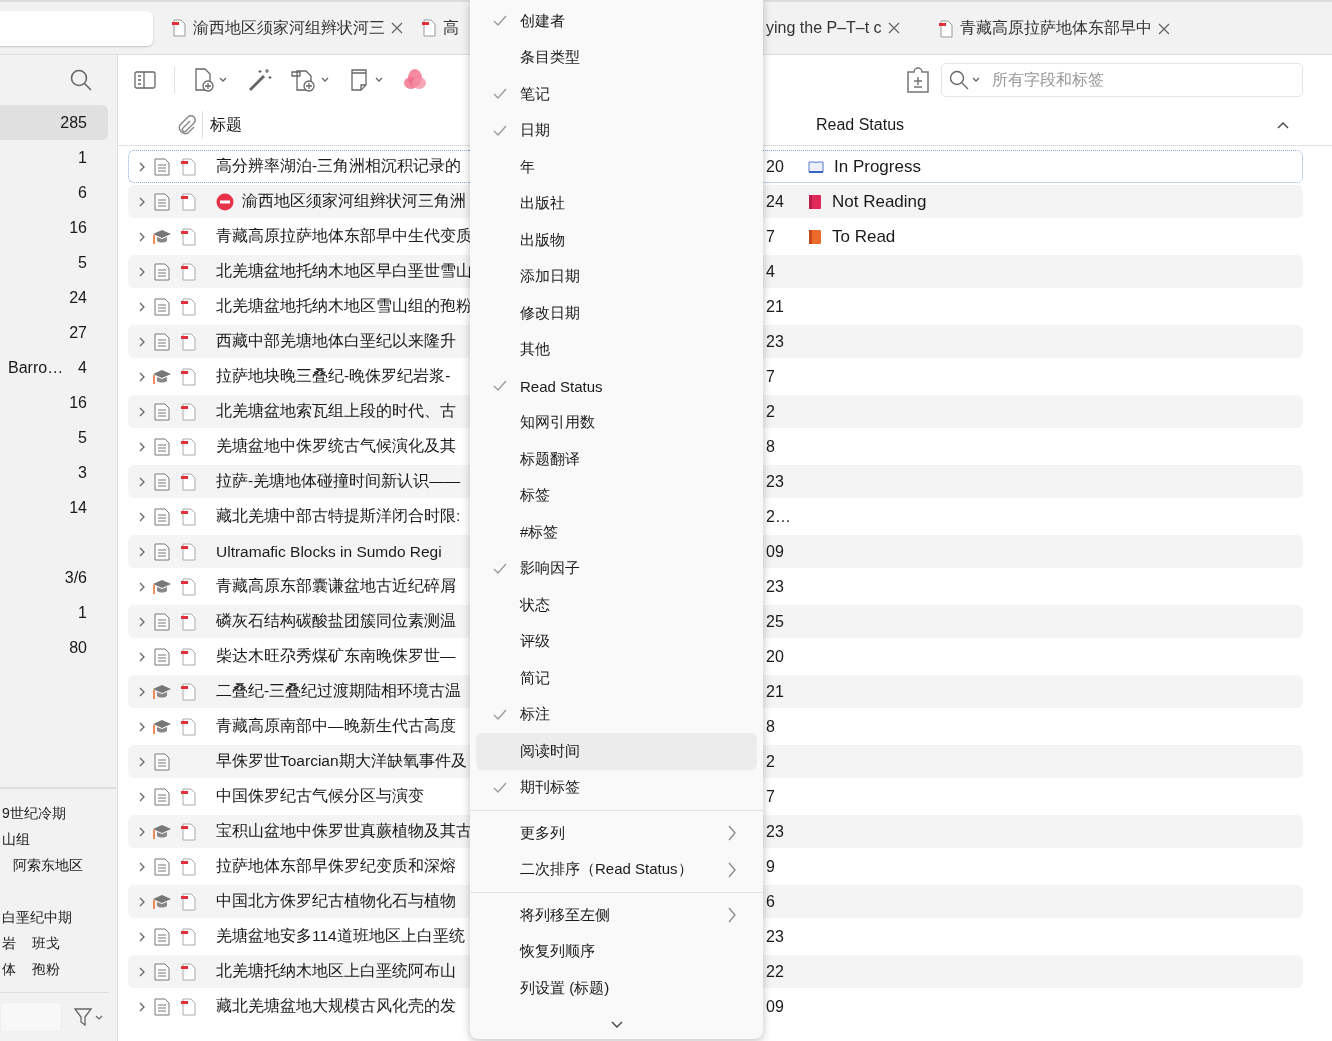 This screenshot has height=1041, width=1332. I want to click on item-row: Ultramafic Blocks in Sumdo Regi, so click(299, 551).